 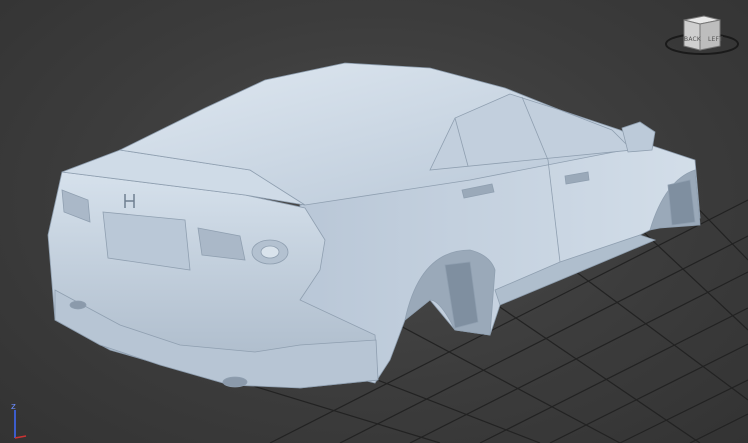 I want to click on viewcube-icon, so click(x=702, y=37).